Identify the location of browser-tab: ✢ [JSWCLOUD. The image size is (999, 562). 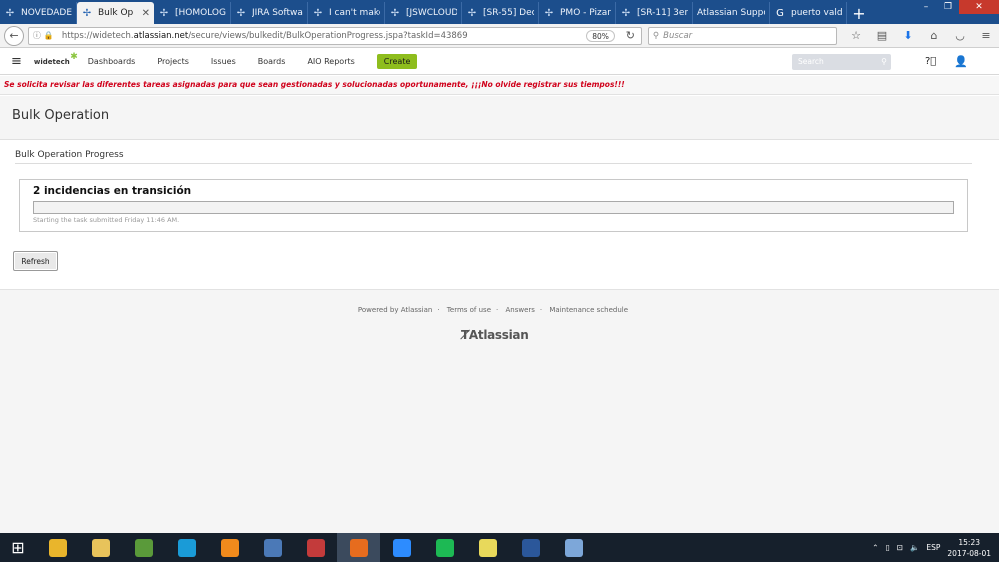
(423, 13).